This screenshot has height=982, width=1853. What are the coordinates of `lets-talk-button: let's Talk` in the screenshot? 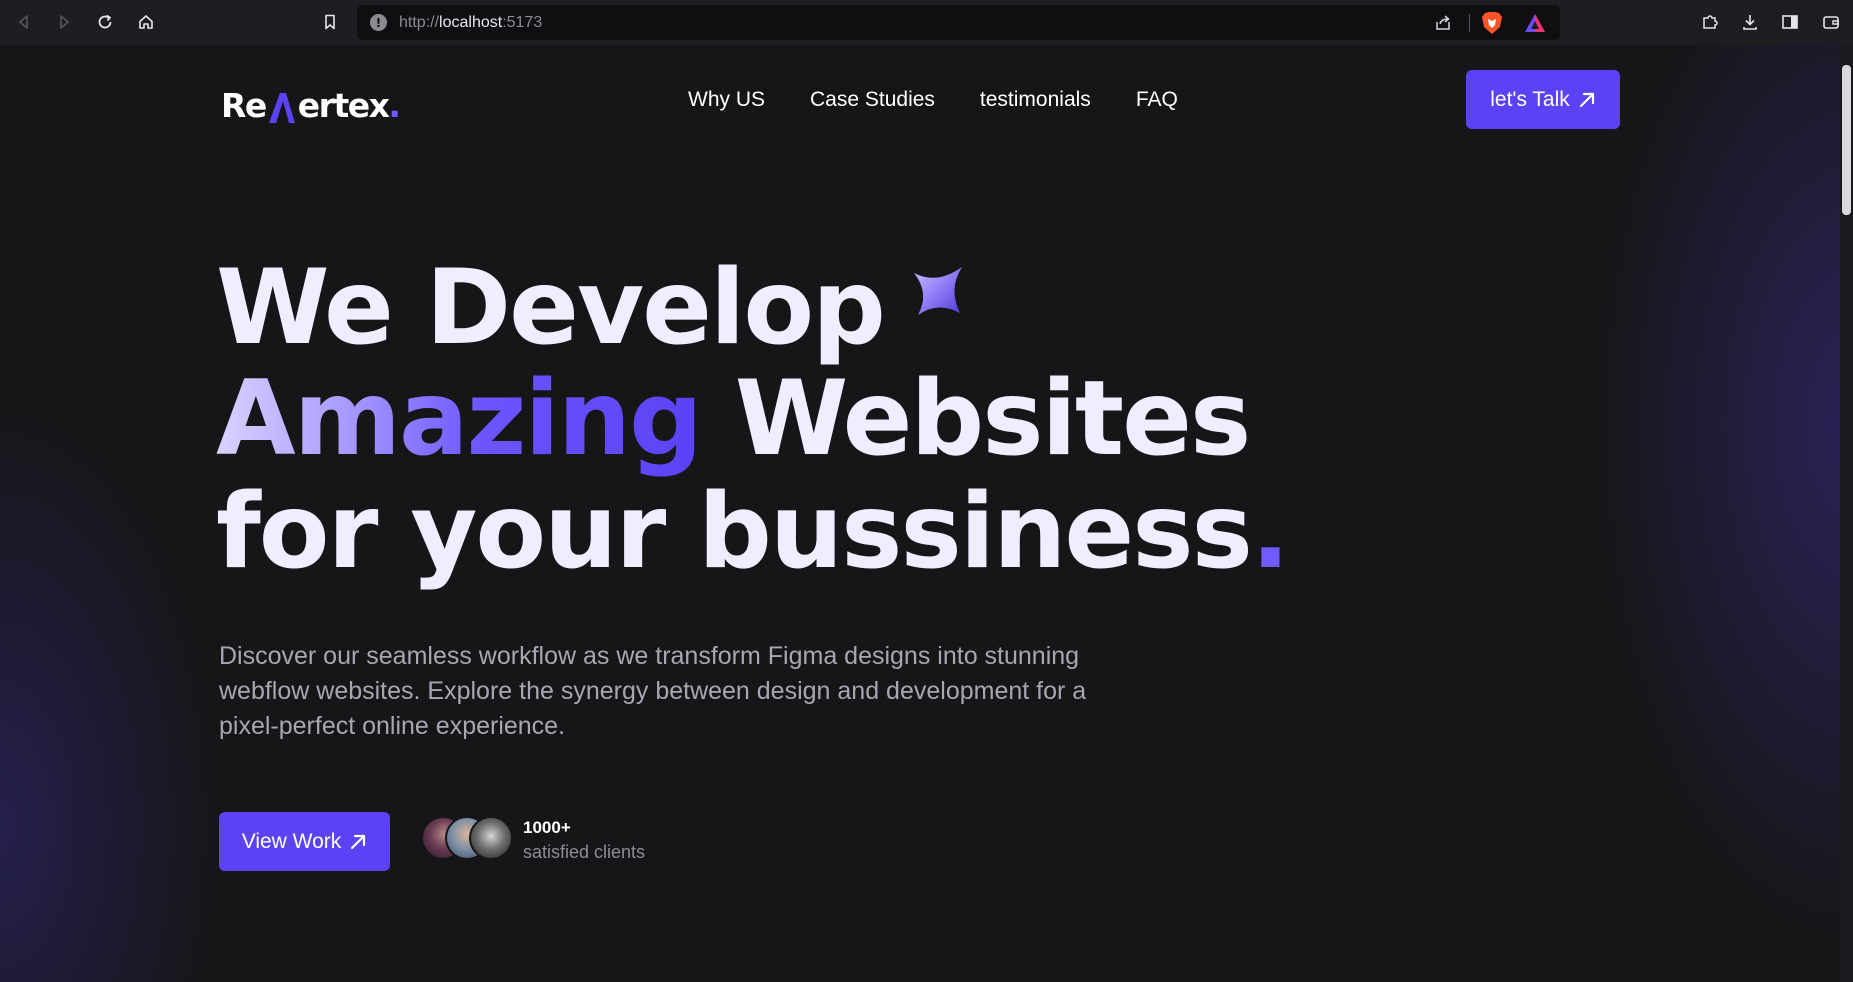 It's located at (1543, 99).